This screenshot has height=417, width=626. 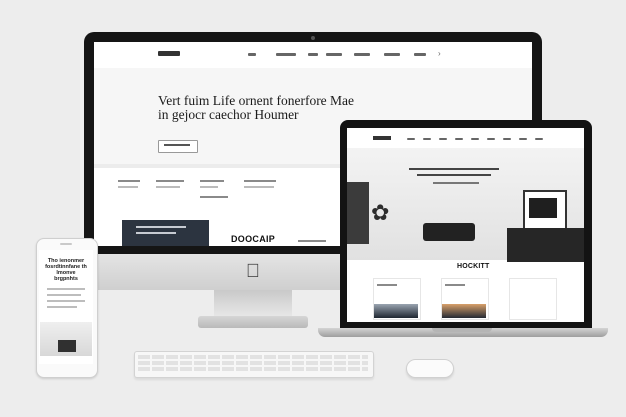 I want to click on hero-cta-label, so click(x=177, y=145).